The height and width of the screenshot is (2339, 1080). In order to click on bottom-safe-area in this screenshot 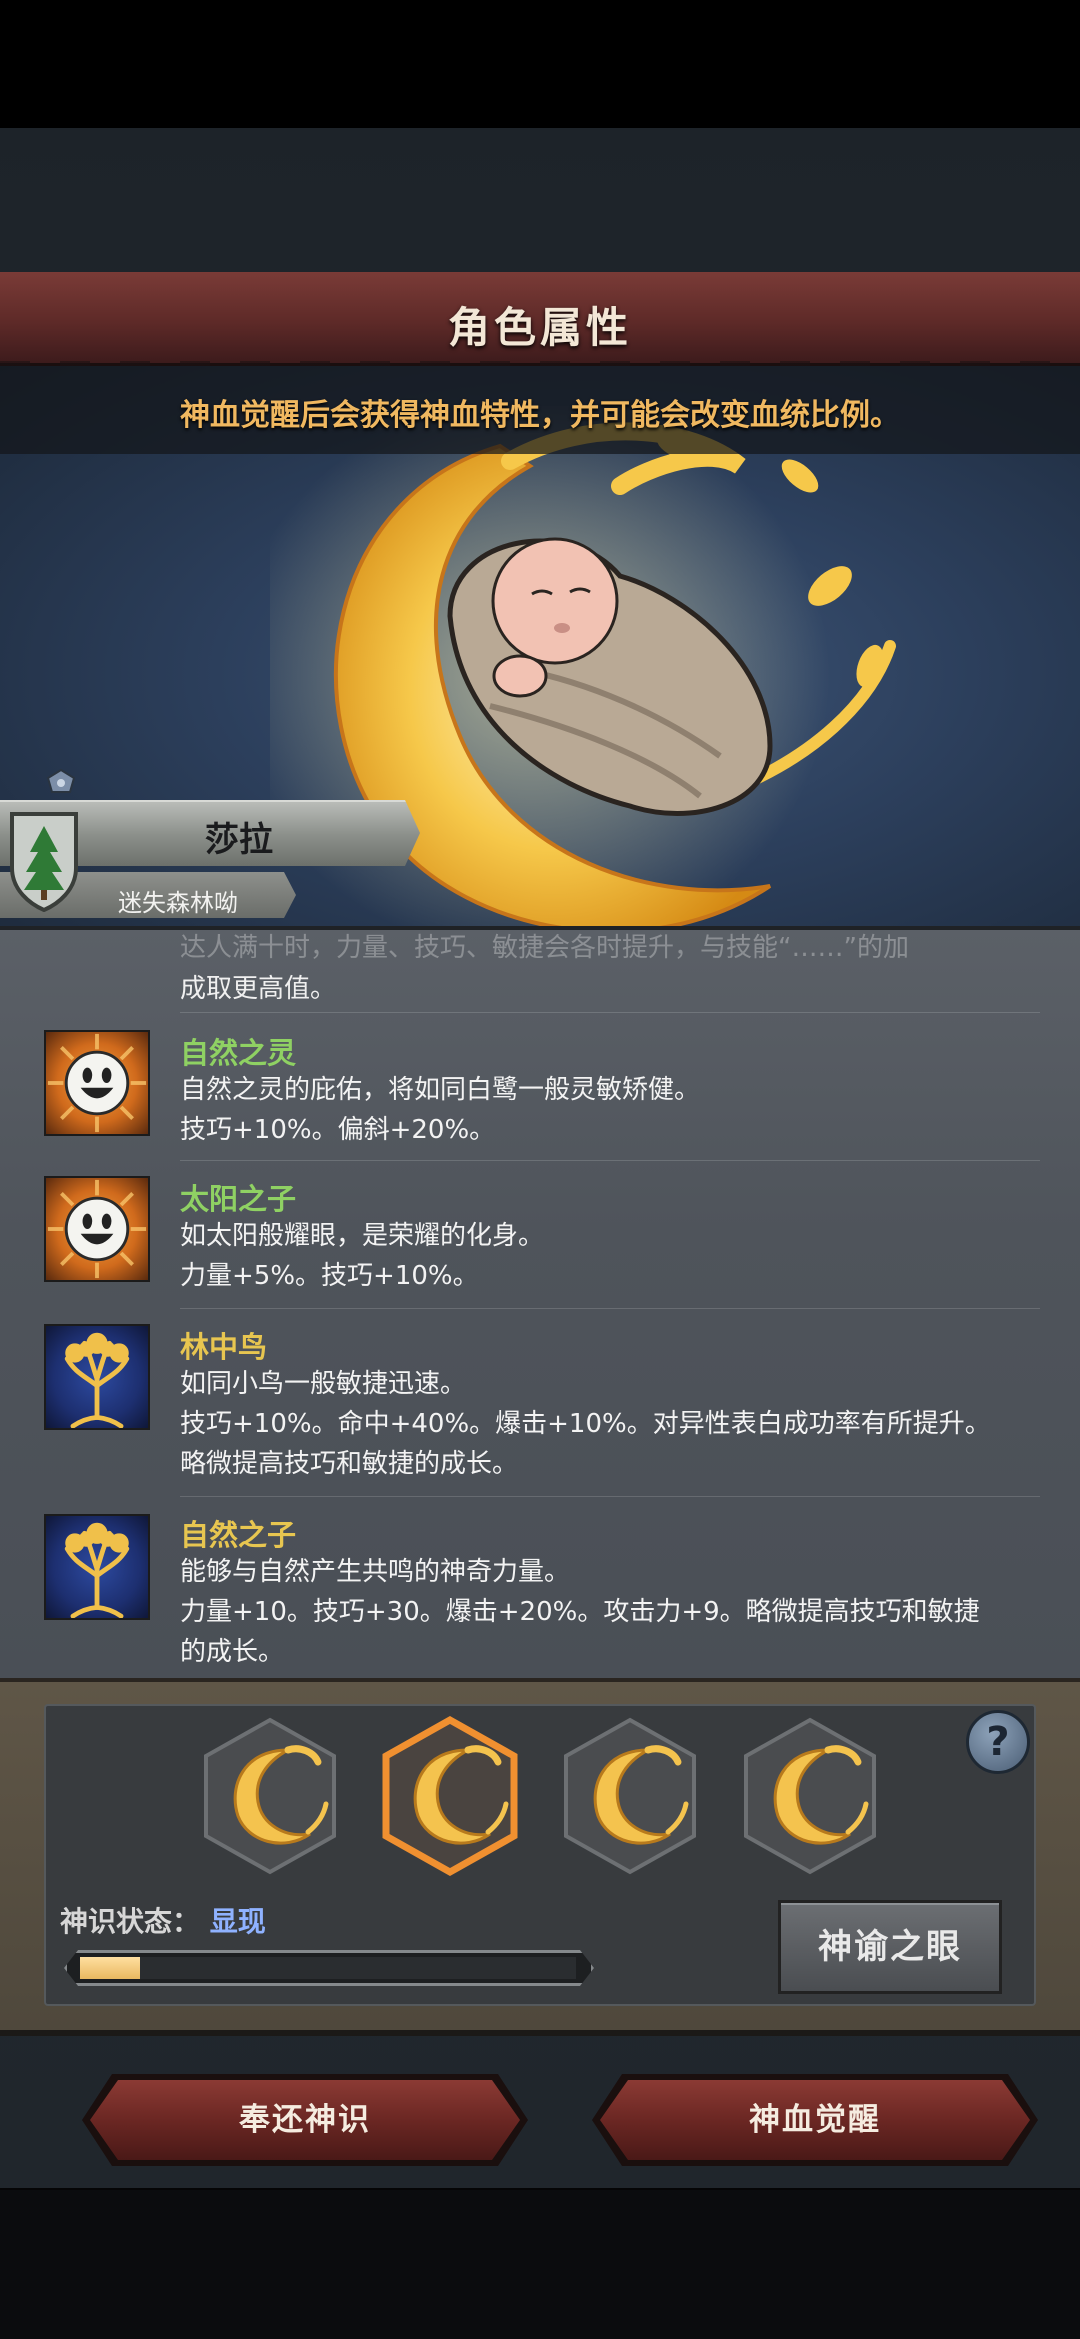, I will do `click(540, 2264)`.